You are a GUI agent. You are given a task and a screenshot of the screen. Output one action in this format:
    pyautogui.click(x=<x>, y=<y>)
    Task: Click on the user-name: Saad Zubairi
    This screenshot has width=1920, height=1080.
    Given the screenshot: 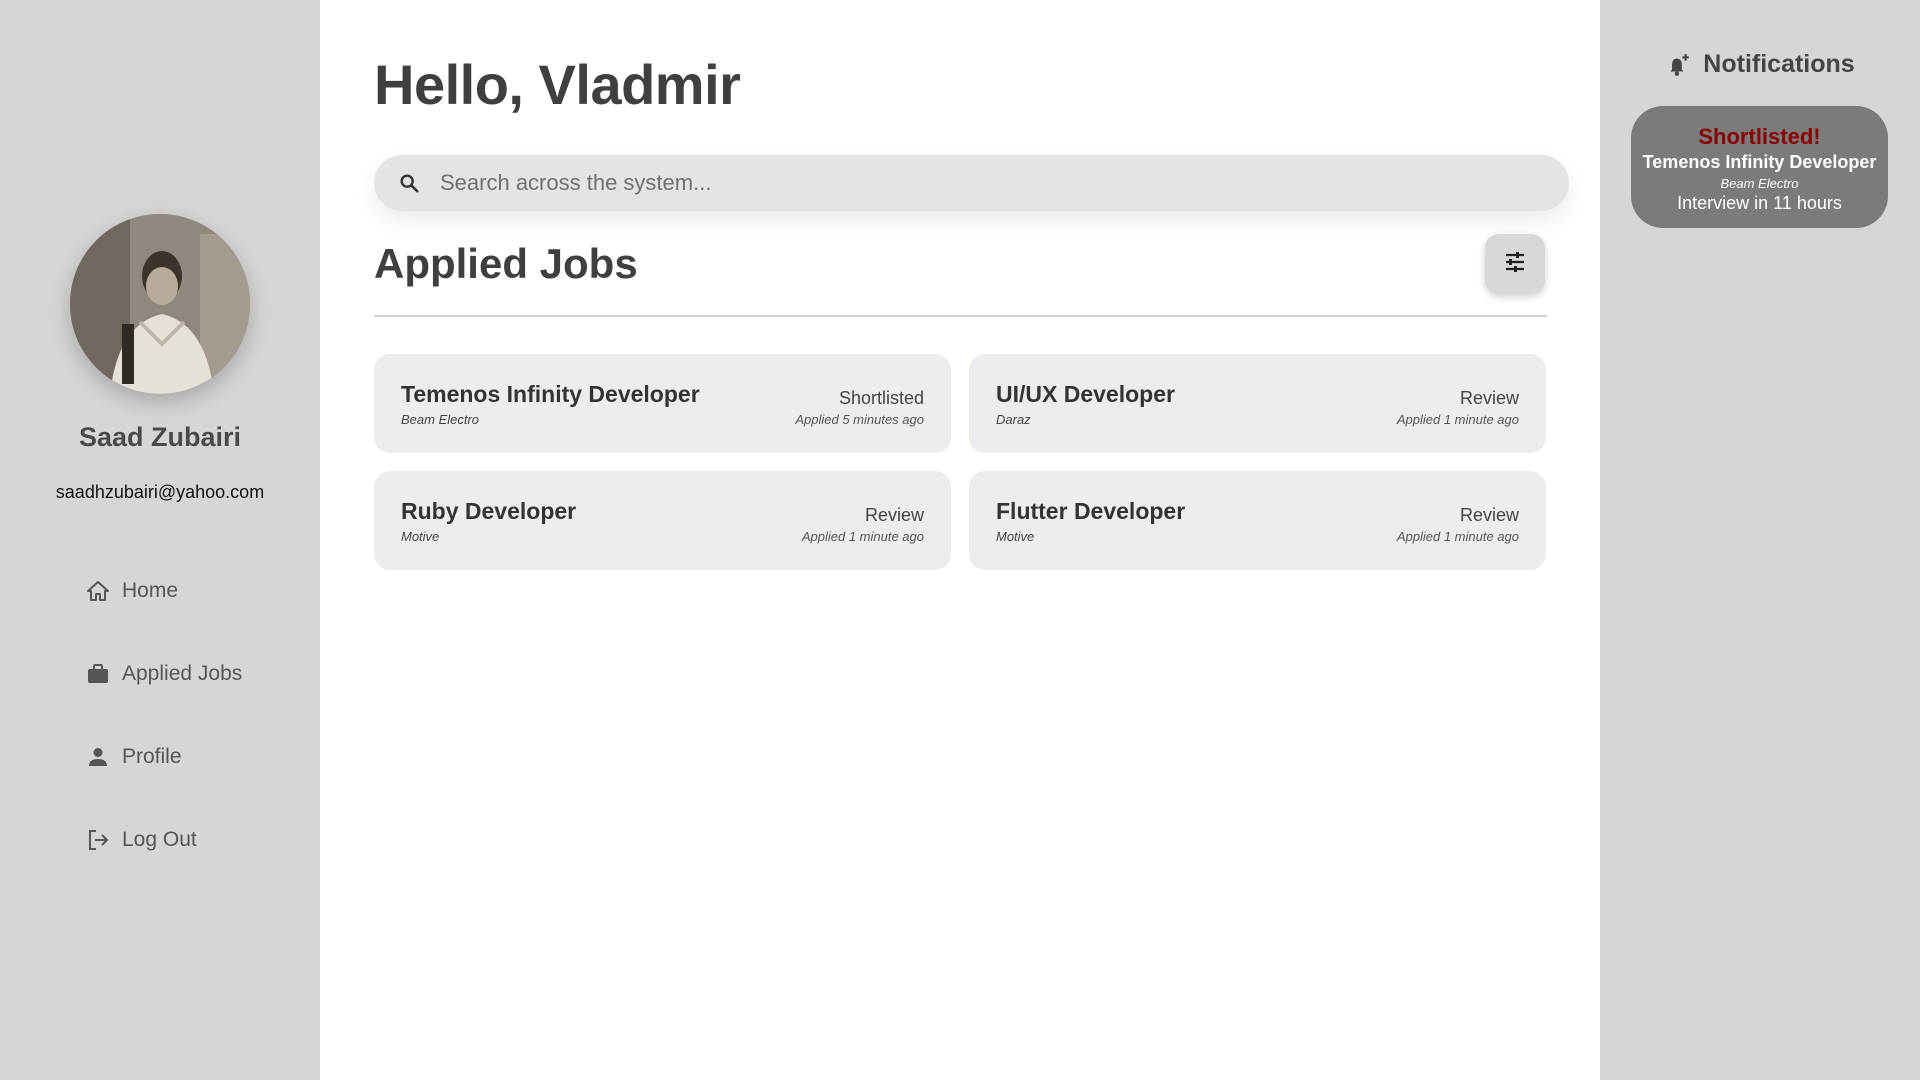 What is the action you would take?
    pyautogui.click(x=160, y=437)
    